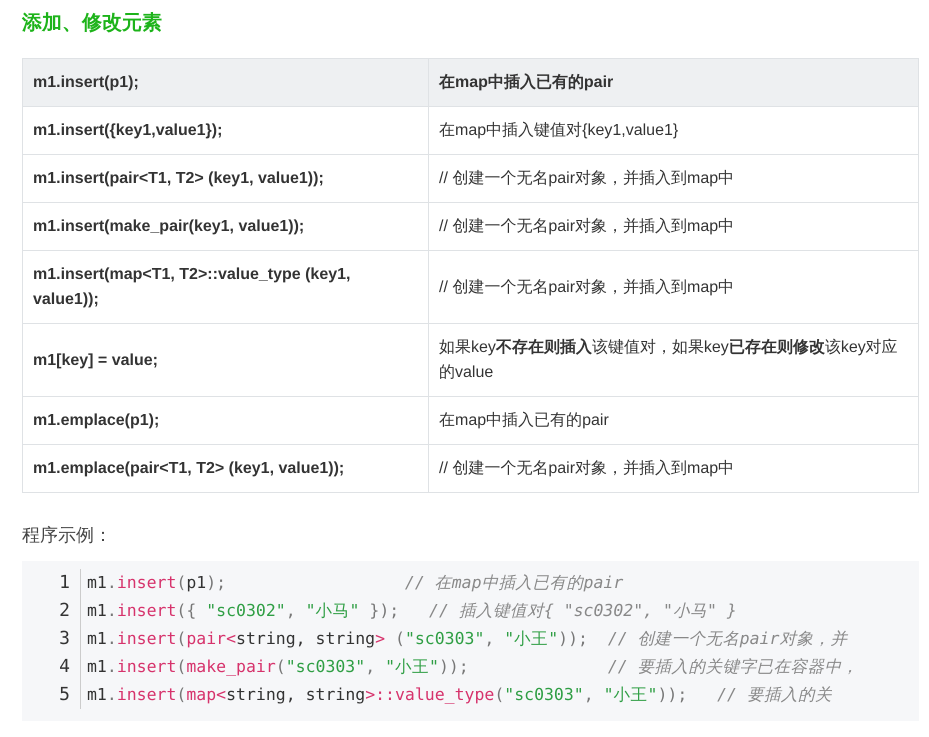 The image size is (929, 737). Describe the element at coordinates (51, 611) in the screenshot. I see `line-number: 2` at that location.